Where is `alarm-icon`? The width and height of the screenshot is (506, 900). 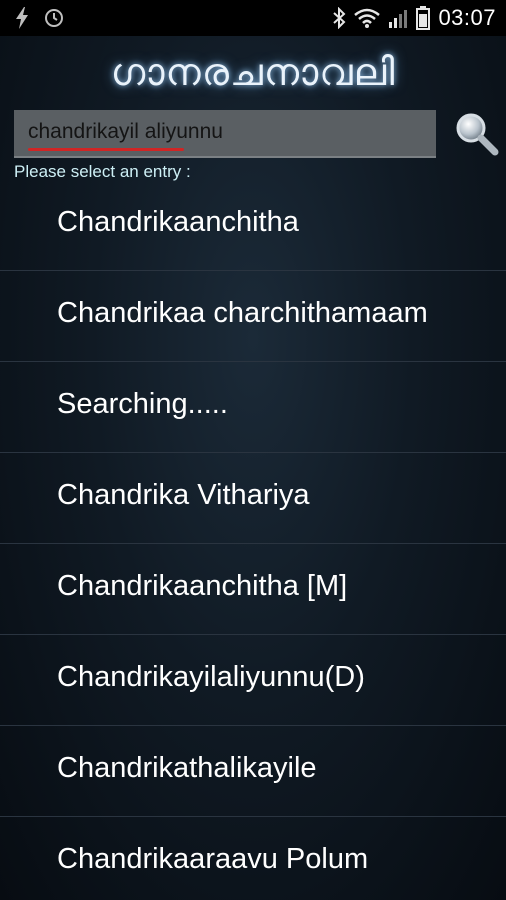
alarm-icon is located at coordinates (54, 18).